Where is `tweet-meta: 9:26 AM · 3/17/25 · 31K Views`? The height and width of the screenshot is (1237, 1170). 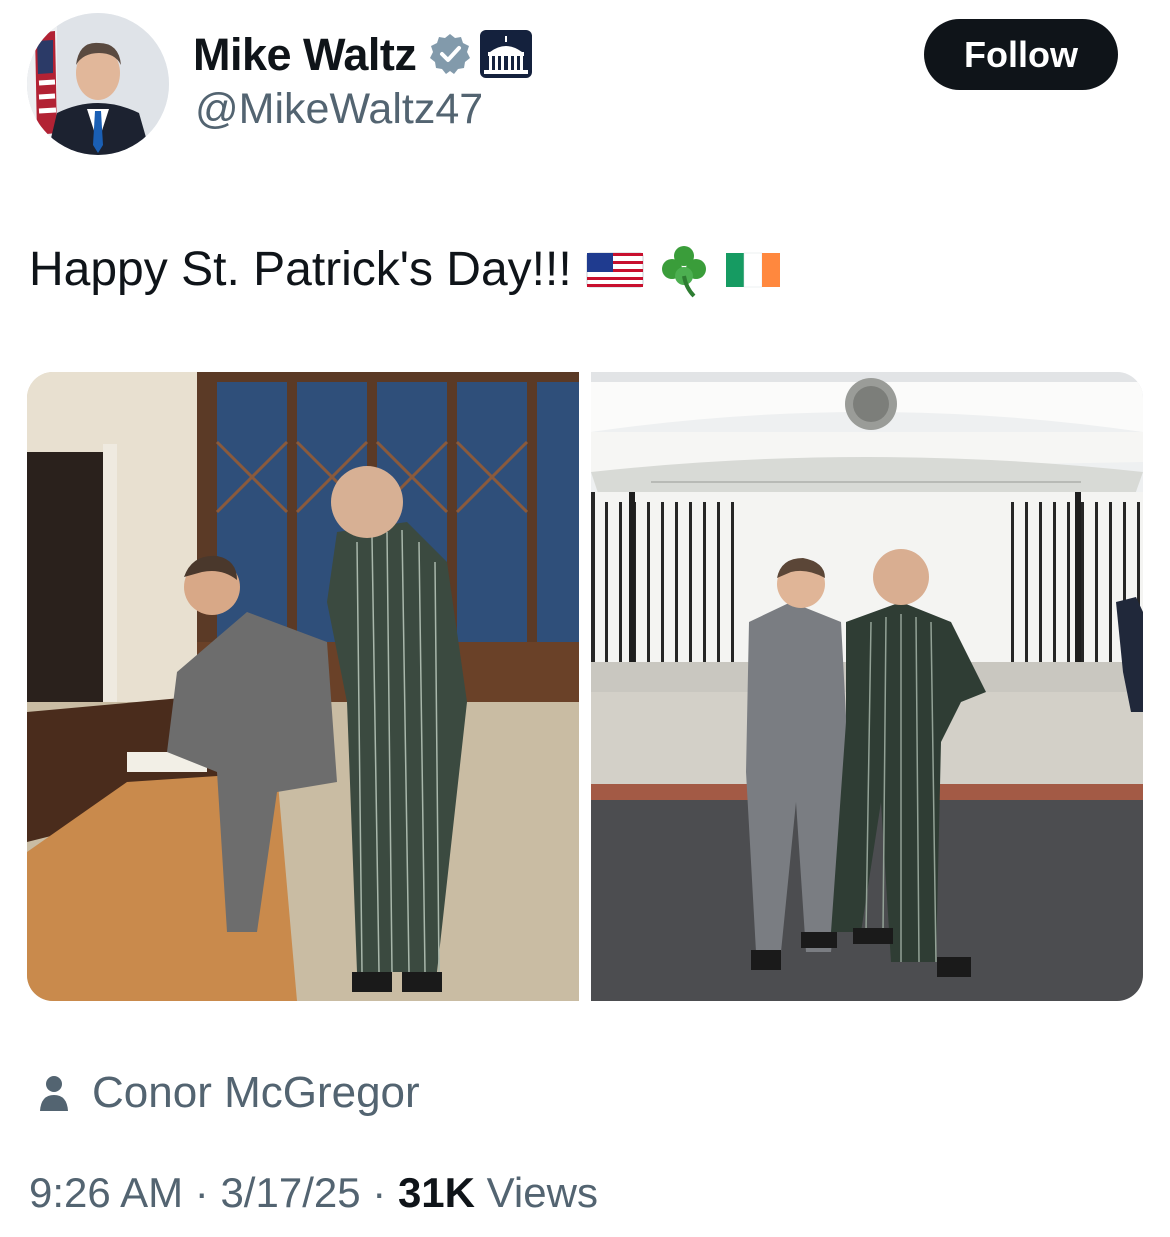 tweet-meta: 9:26 AM · 3/17/25 · 31K Views is located at coordinates (313, 1193).